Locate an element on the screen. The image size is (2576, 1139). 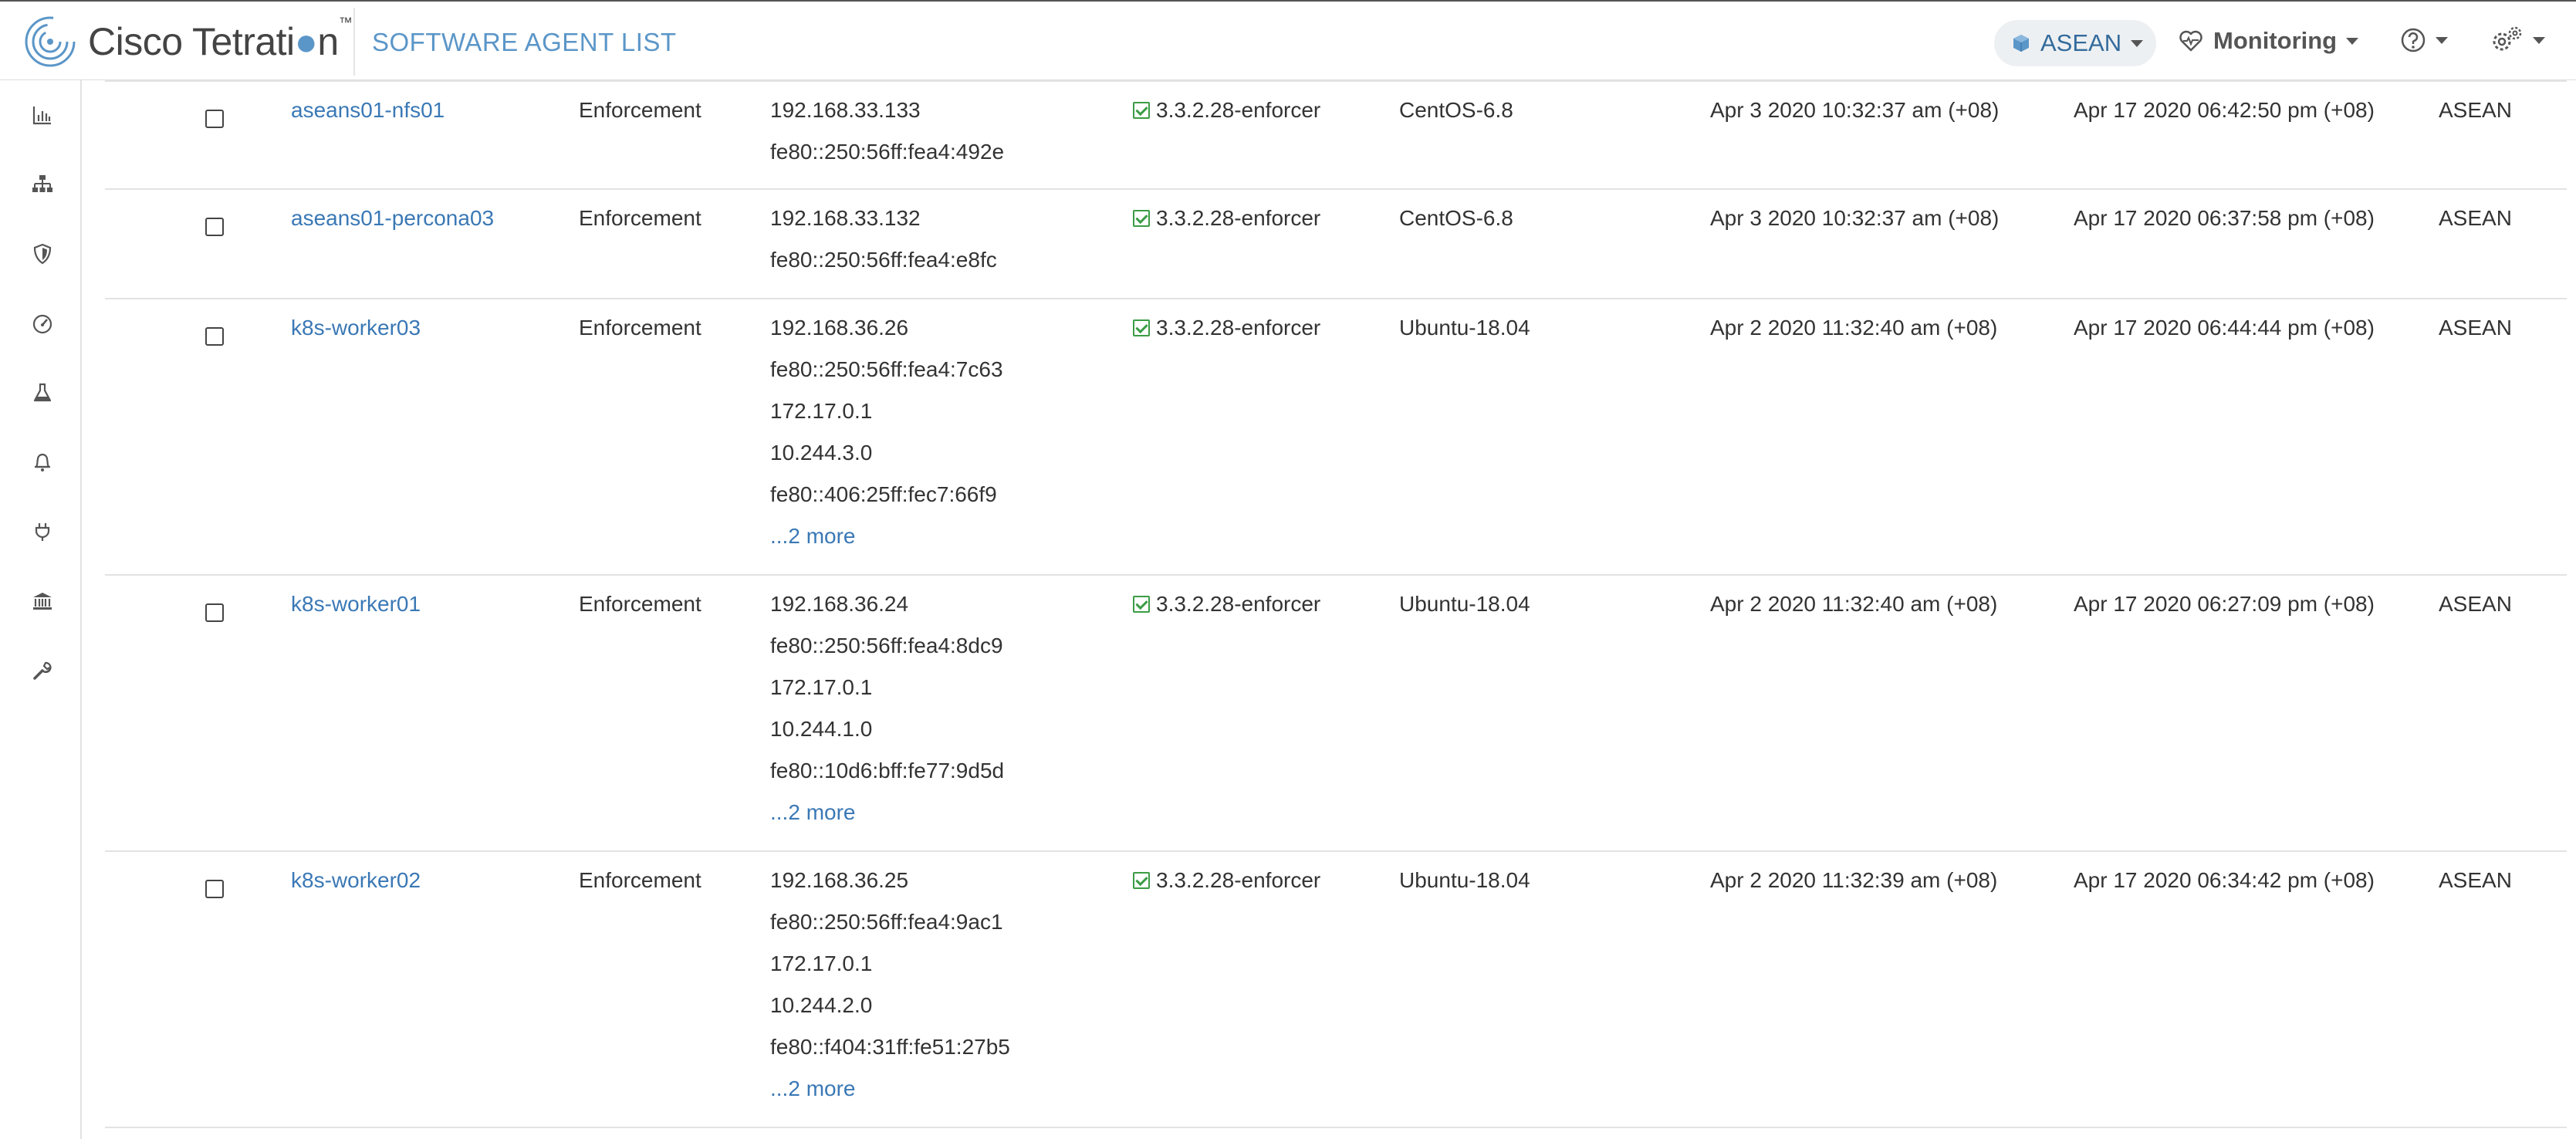
ip-address: fe80::250:56ff:fea4:7c63 is located at coordinates (886, 369).